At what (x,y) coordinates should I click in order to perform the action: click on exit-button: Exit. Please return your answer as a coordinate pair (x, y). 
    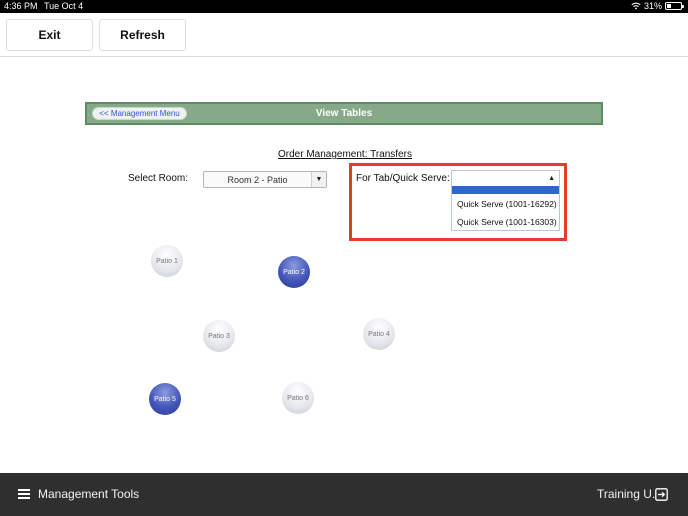
    Looking at the image, I should click on (49, 35).